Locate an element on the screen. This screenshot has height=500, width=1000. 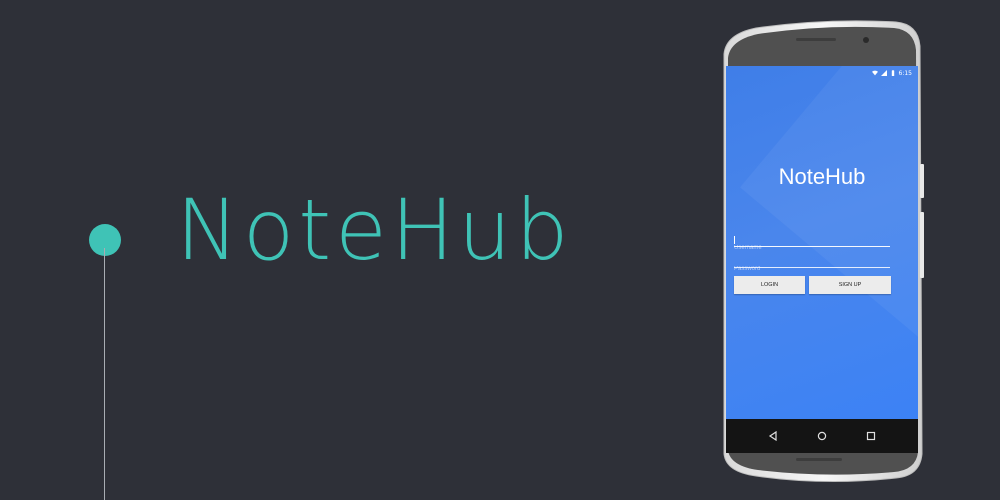
status-time: 6:15 is located at coordinates (905, 73).